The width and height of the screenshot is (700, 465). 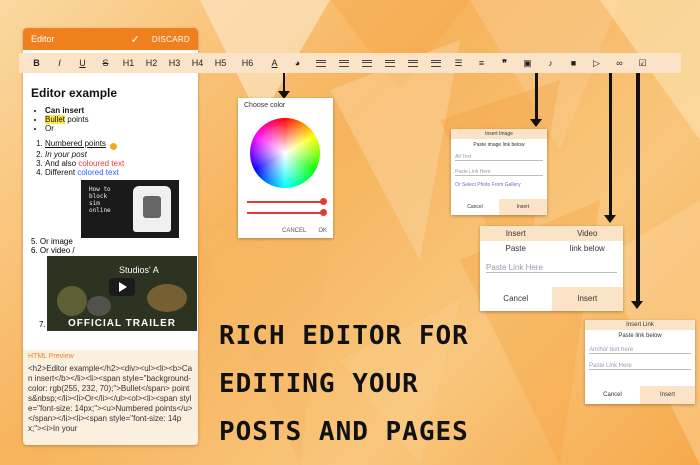 I want to click on h3-button: H3, so click(x=174, y=63).